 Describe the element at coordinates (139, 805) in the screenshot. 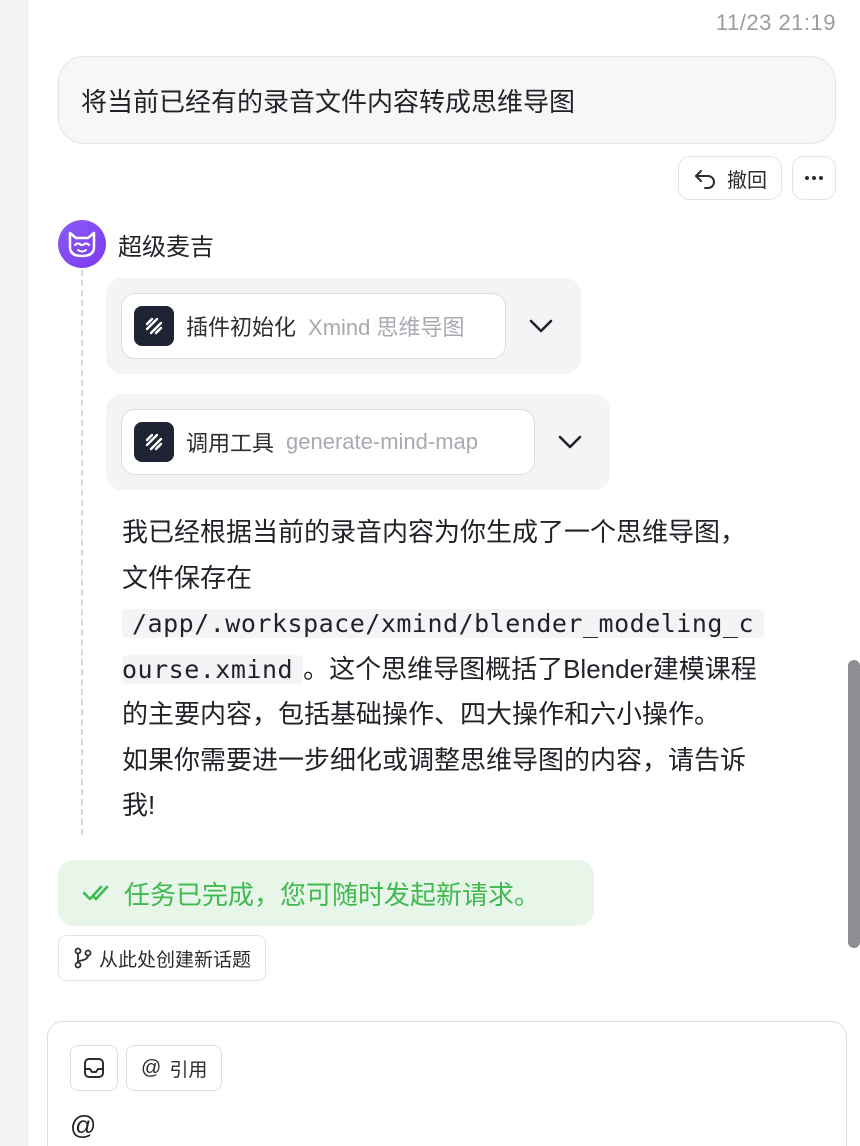

I see `reply-line: 我!` at that location.